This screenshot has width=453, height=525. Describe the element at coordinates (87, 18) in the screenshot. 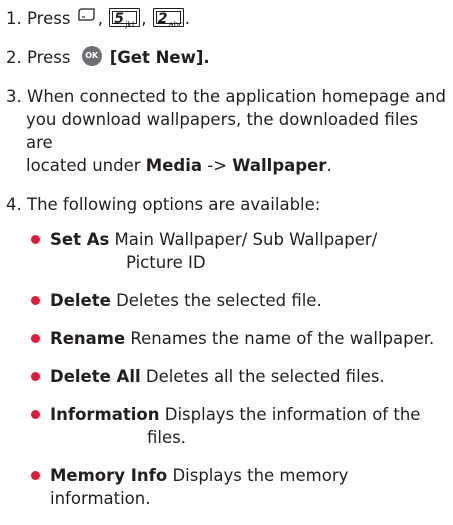

I see `menu-softkey-icon` at that location.